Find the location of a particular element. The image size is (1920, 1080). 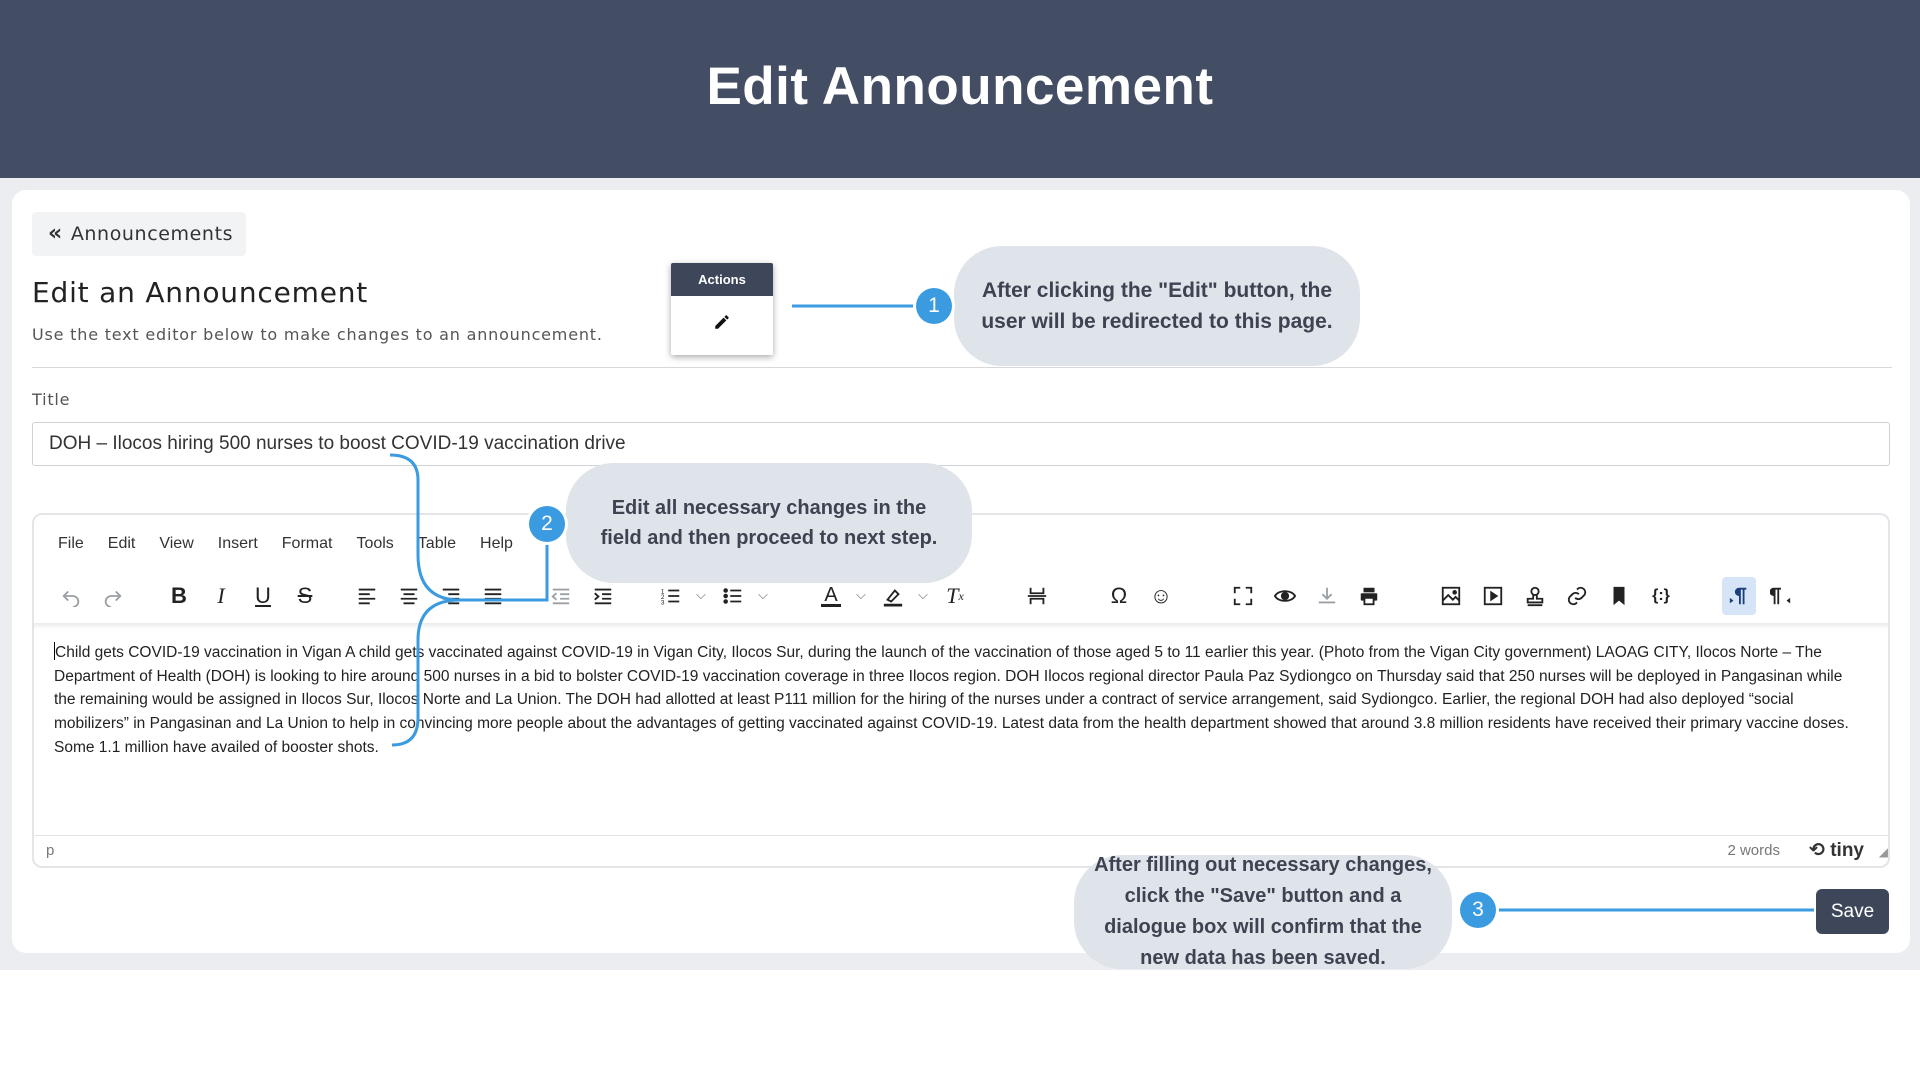

align-left-icon is located at coordinates (367, 596).